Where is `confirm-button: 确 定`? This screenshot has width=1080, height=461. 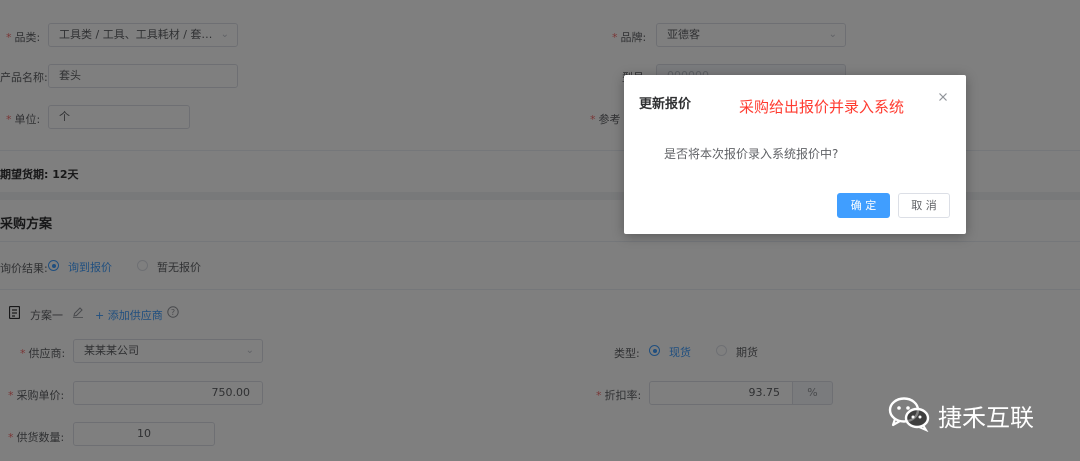 confirm-button: 确 定 is located at coordinates (863, 205).